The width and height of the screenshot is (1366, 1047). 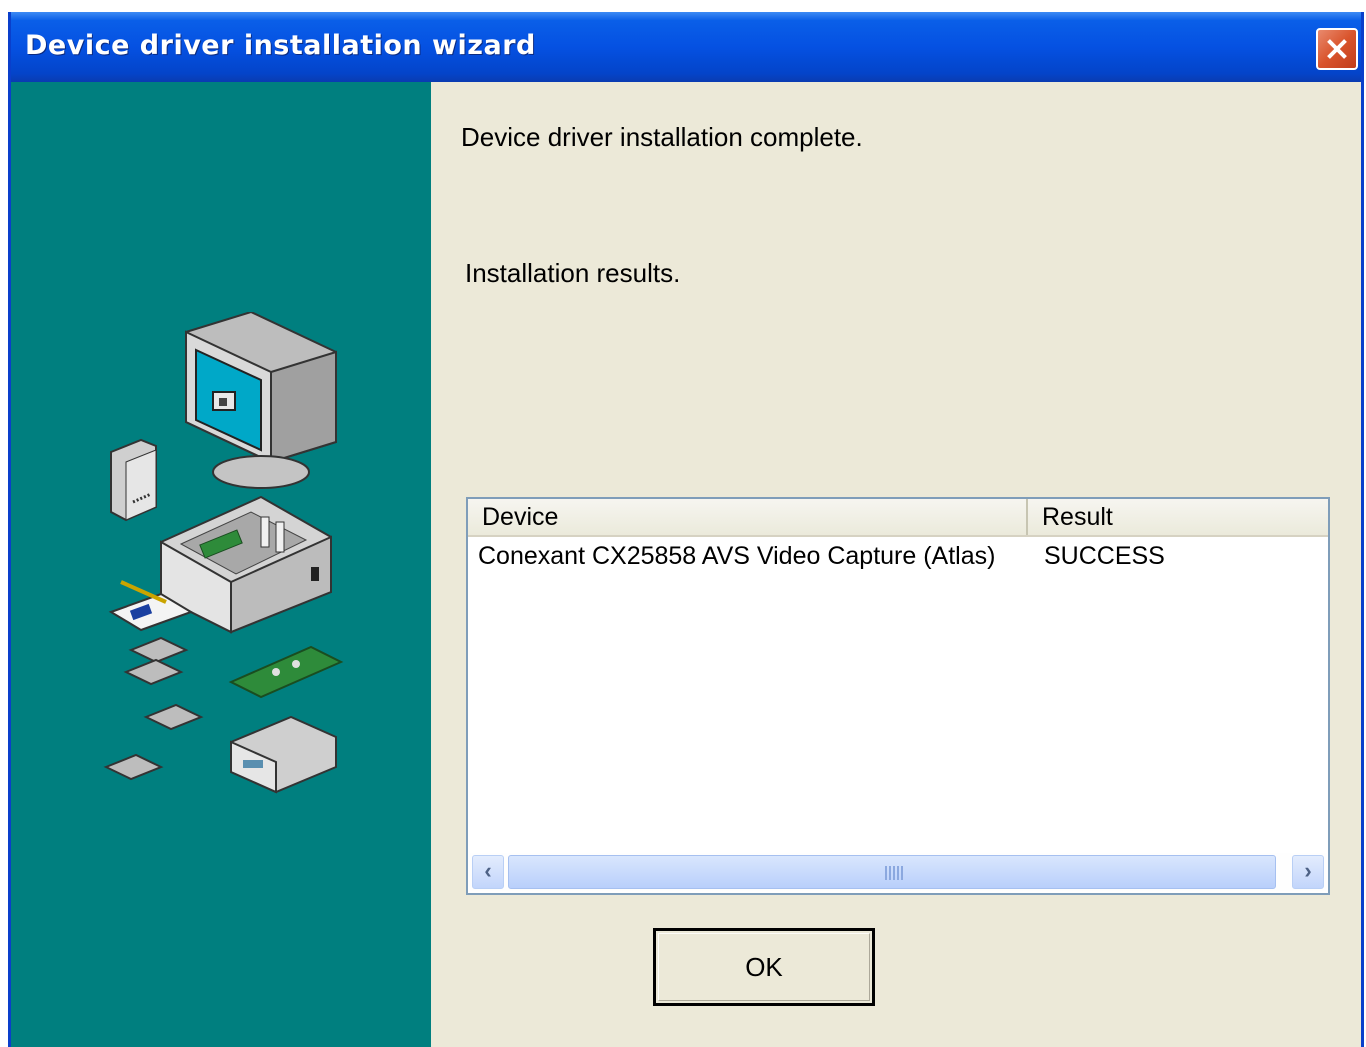 I want to click on close-icon, so click(x=1337, y=49).